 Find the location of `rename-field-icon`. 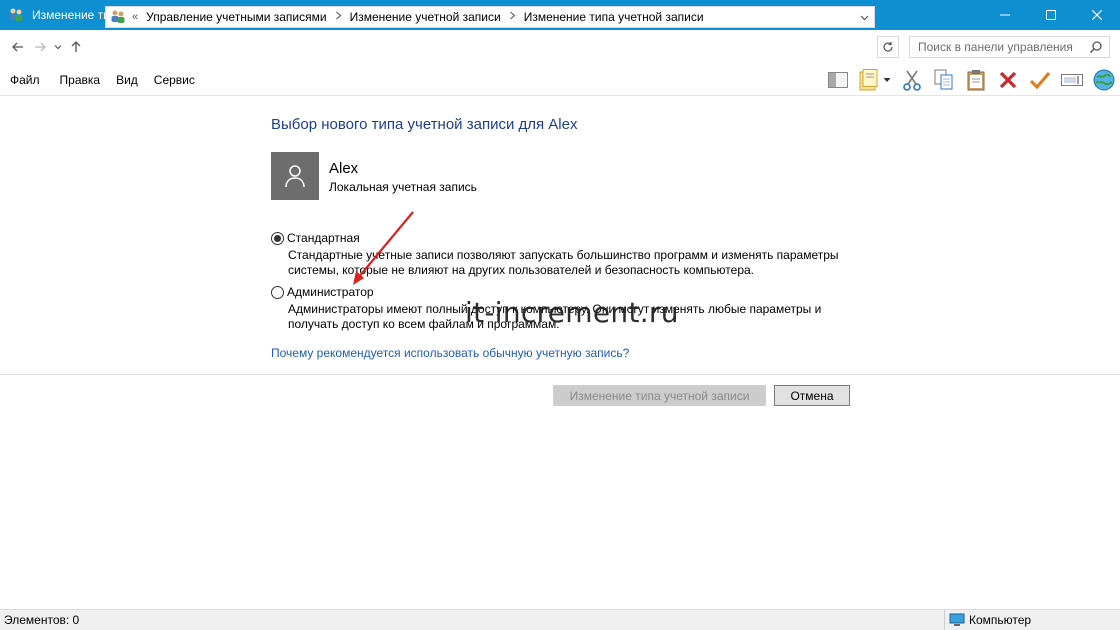

rename-field-icon is located at coordinates (1072, 80).